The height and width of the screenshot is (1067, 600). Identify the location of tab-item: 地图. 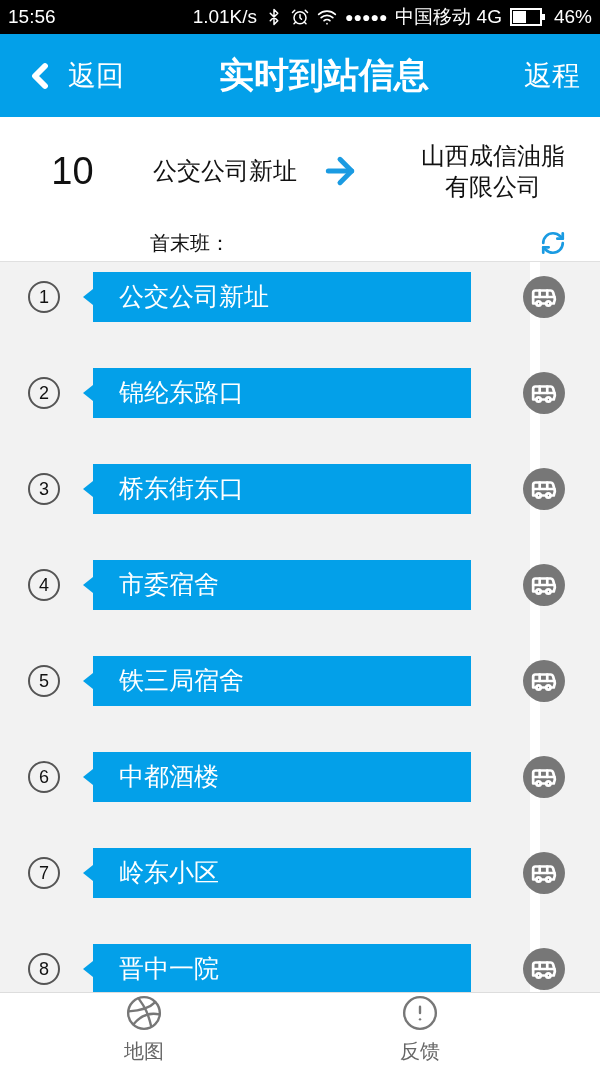
(144, 1030).